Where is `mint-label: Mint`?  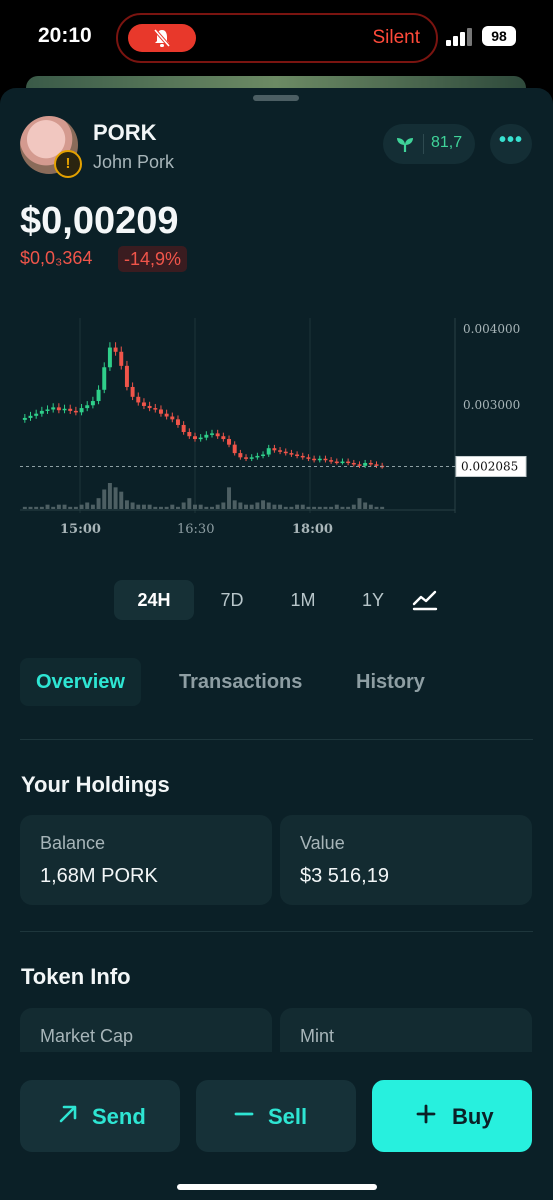 mint-label: Mint is located at coordinates (317, 1036).